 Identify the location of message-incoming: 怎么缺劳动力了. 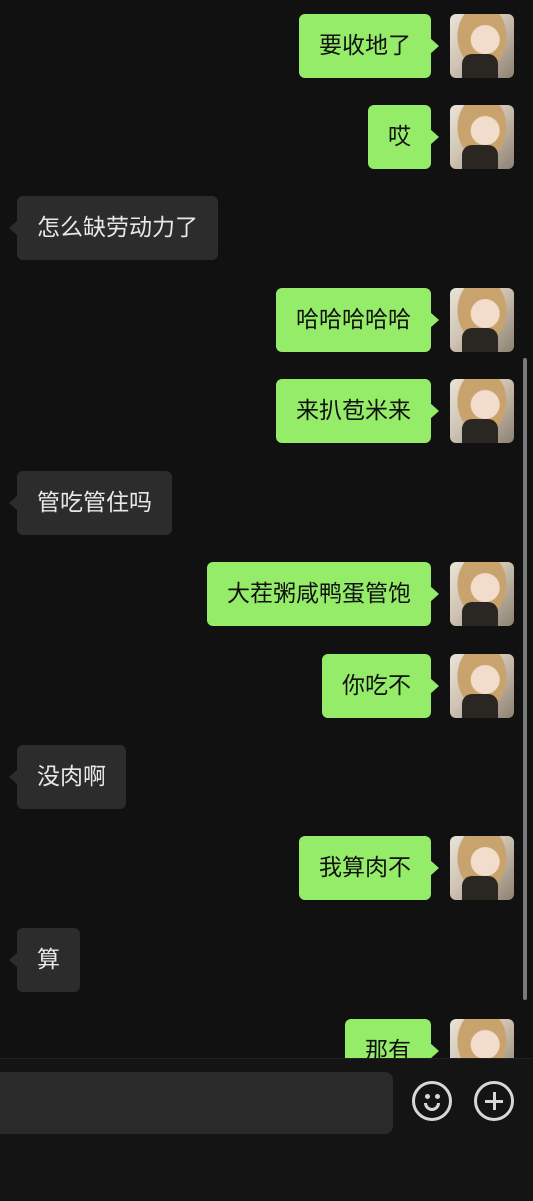
(266, 228).